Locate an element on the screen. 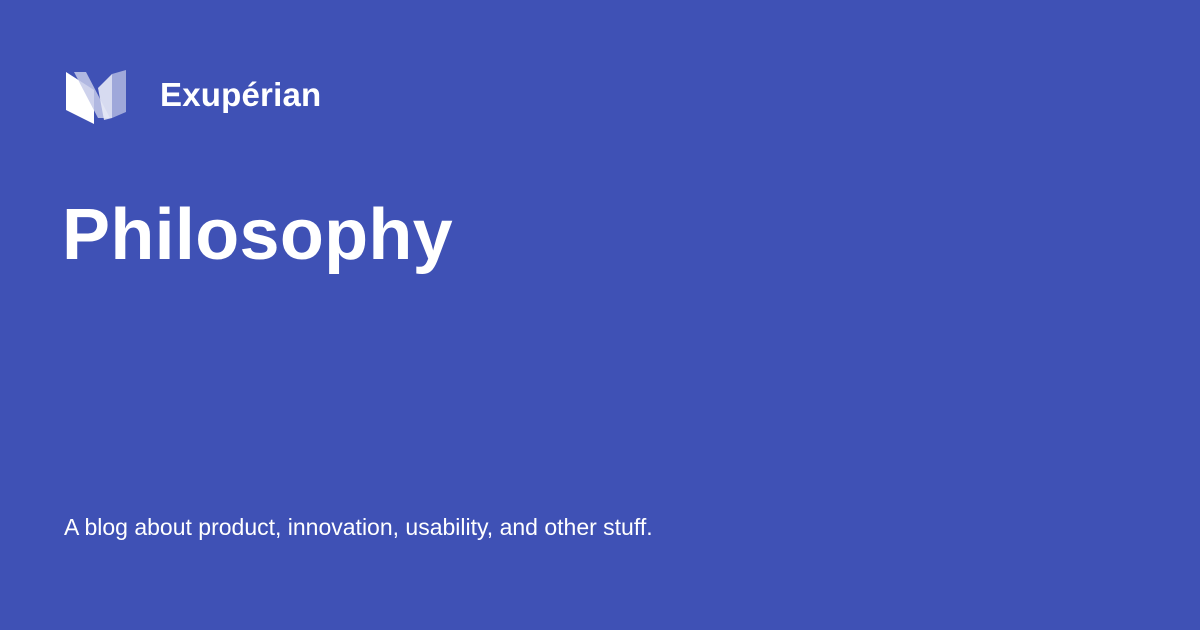 This screenshot has width=1200, height=630. exuperian-logo-icon is located at coordinates (96, 97).